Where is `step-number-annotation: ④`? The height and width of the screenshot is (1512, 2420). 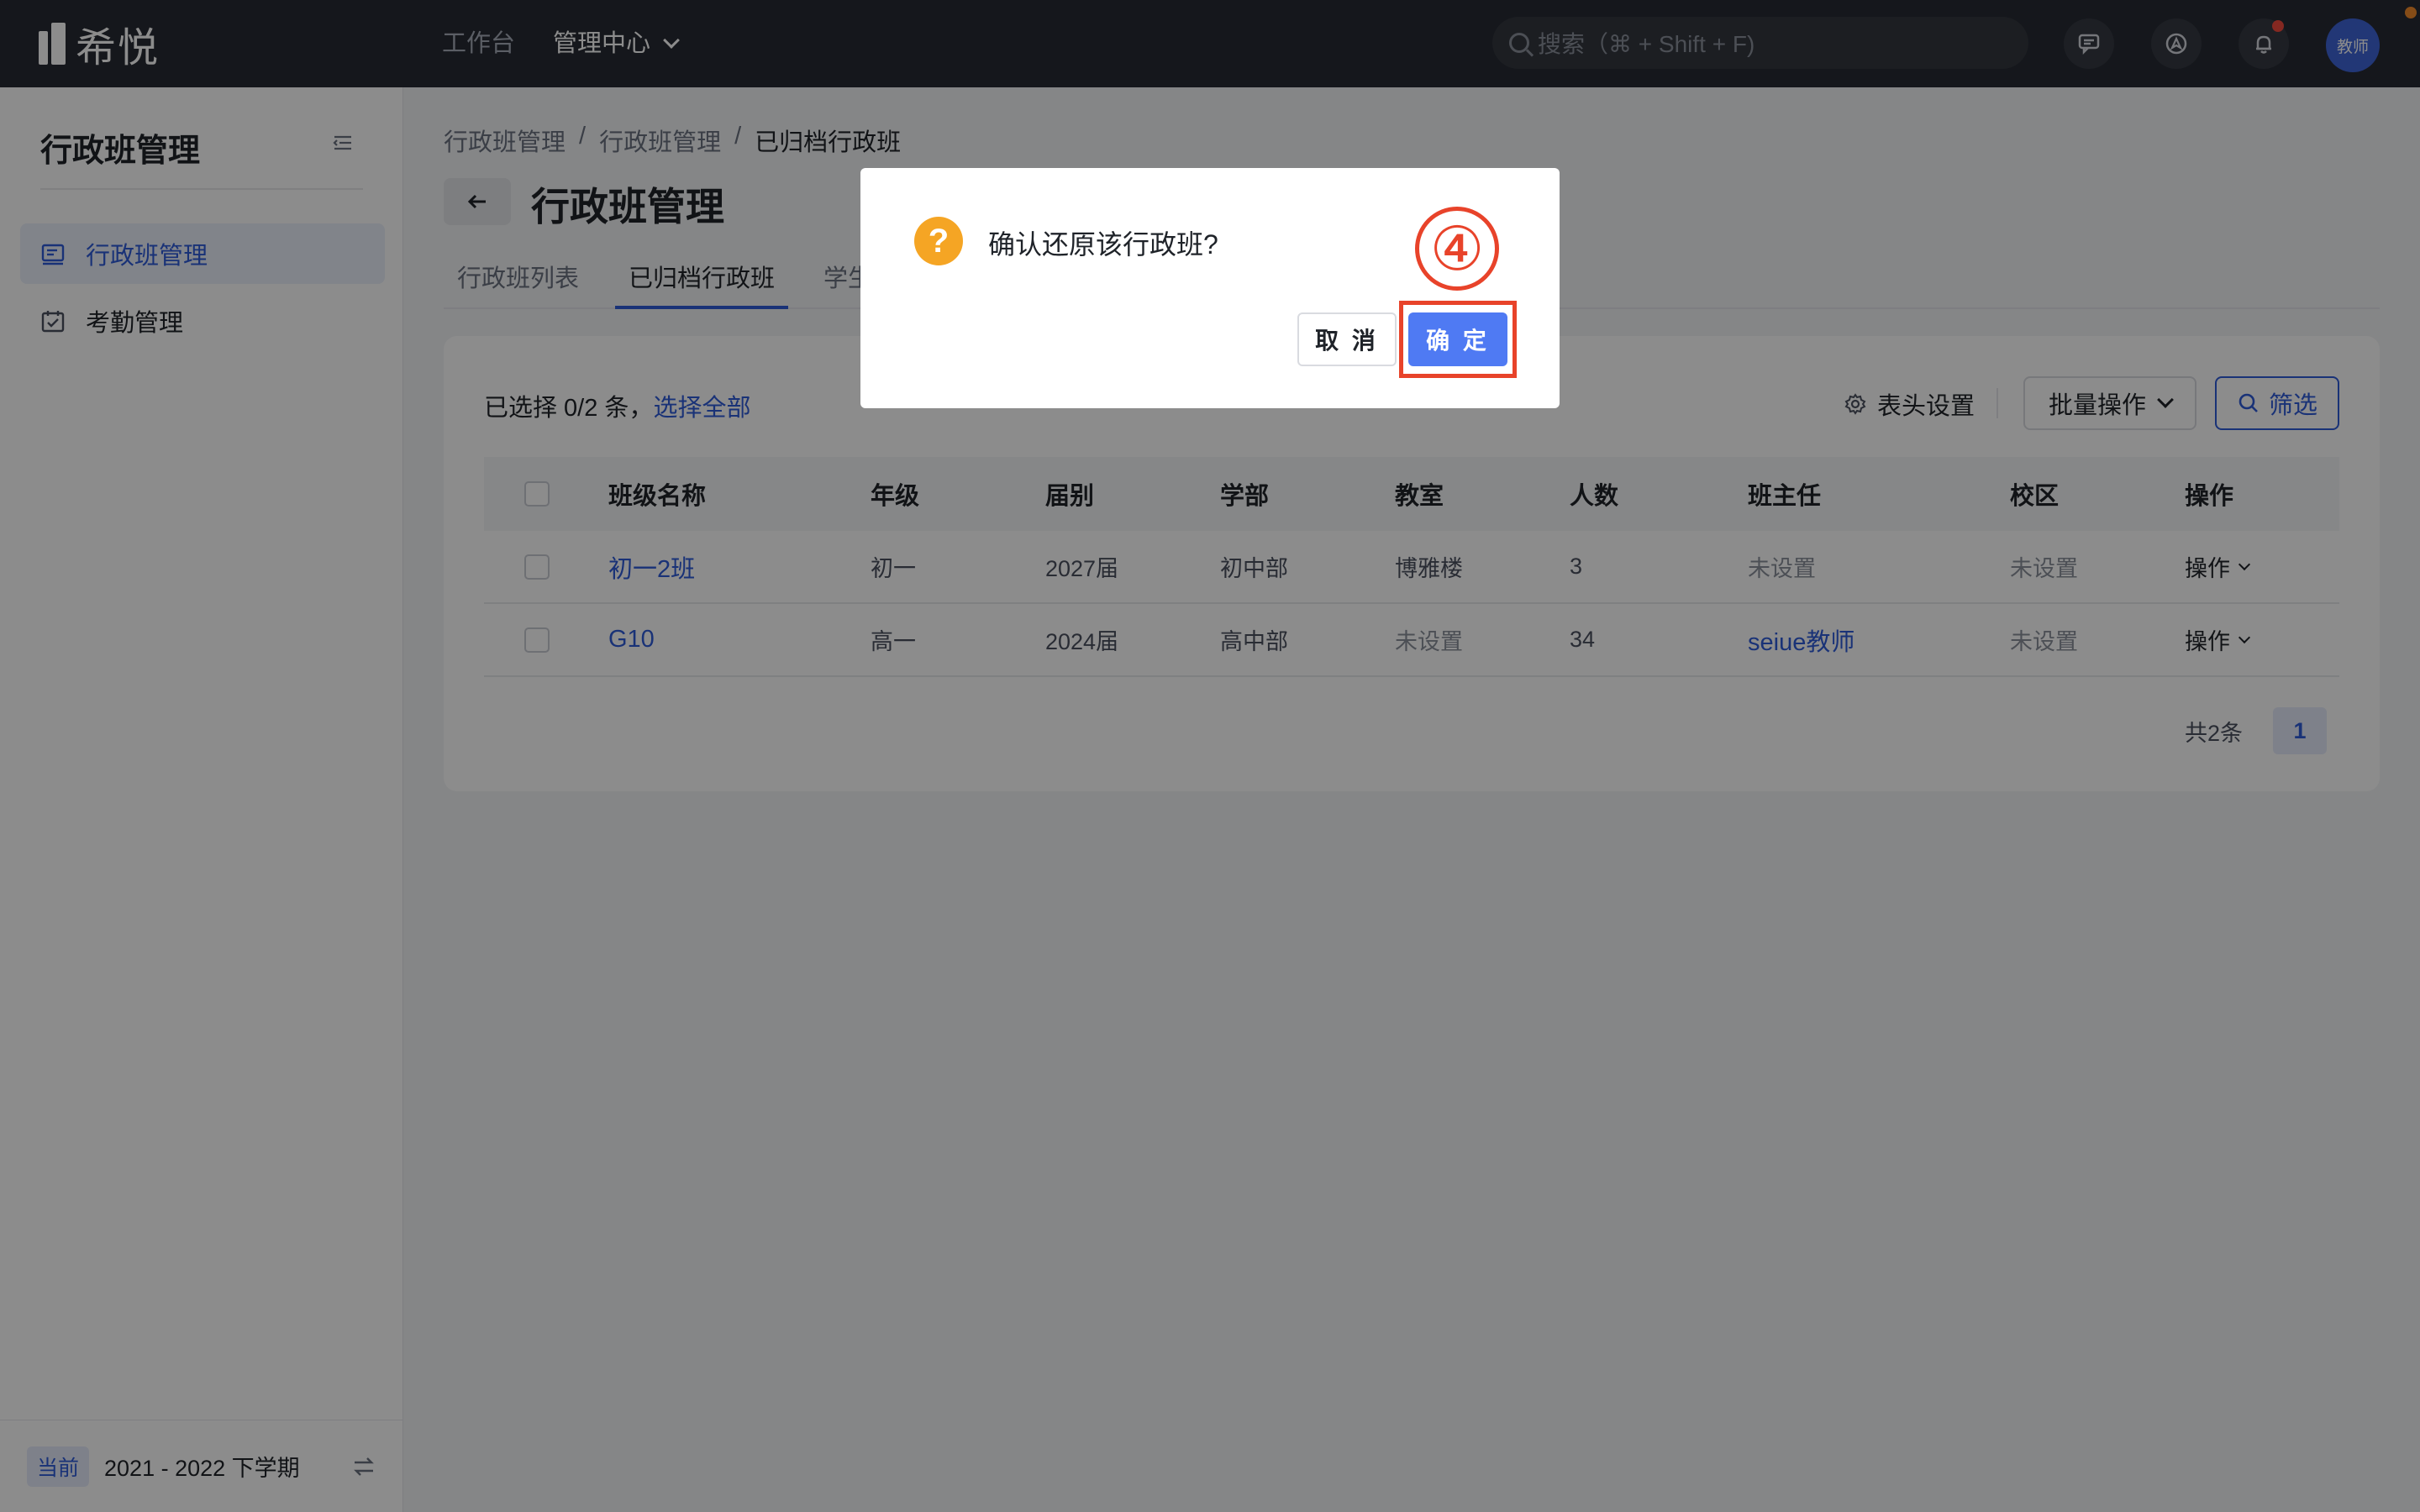
step-number-annotation: ④ is located at coordinates (1457, 249).